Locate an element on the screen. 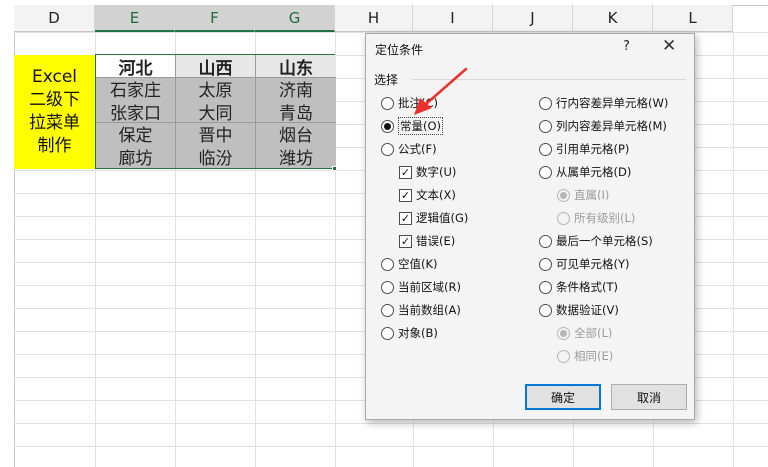 The height and width of the screenshot is (467, 768). option-label: 最后一个单元格(S) is located at coordinates (604, 241).